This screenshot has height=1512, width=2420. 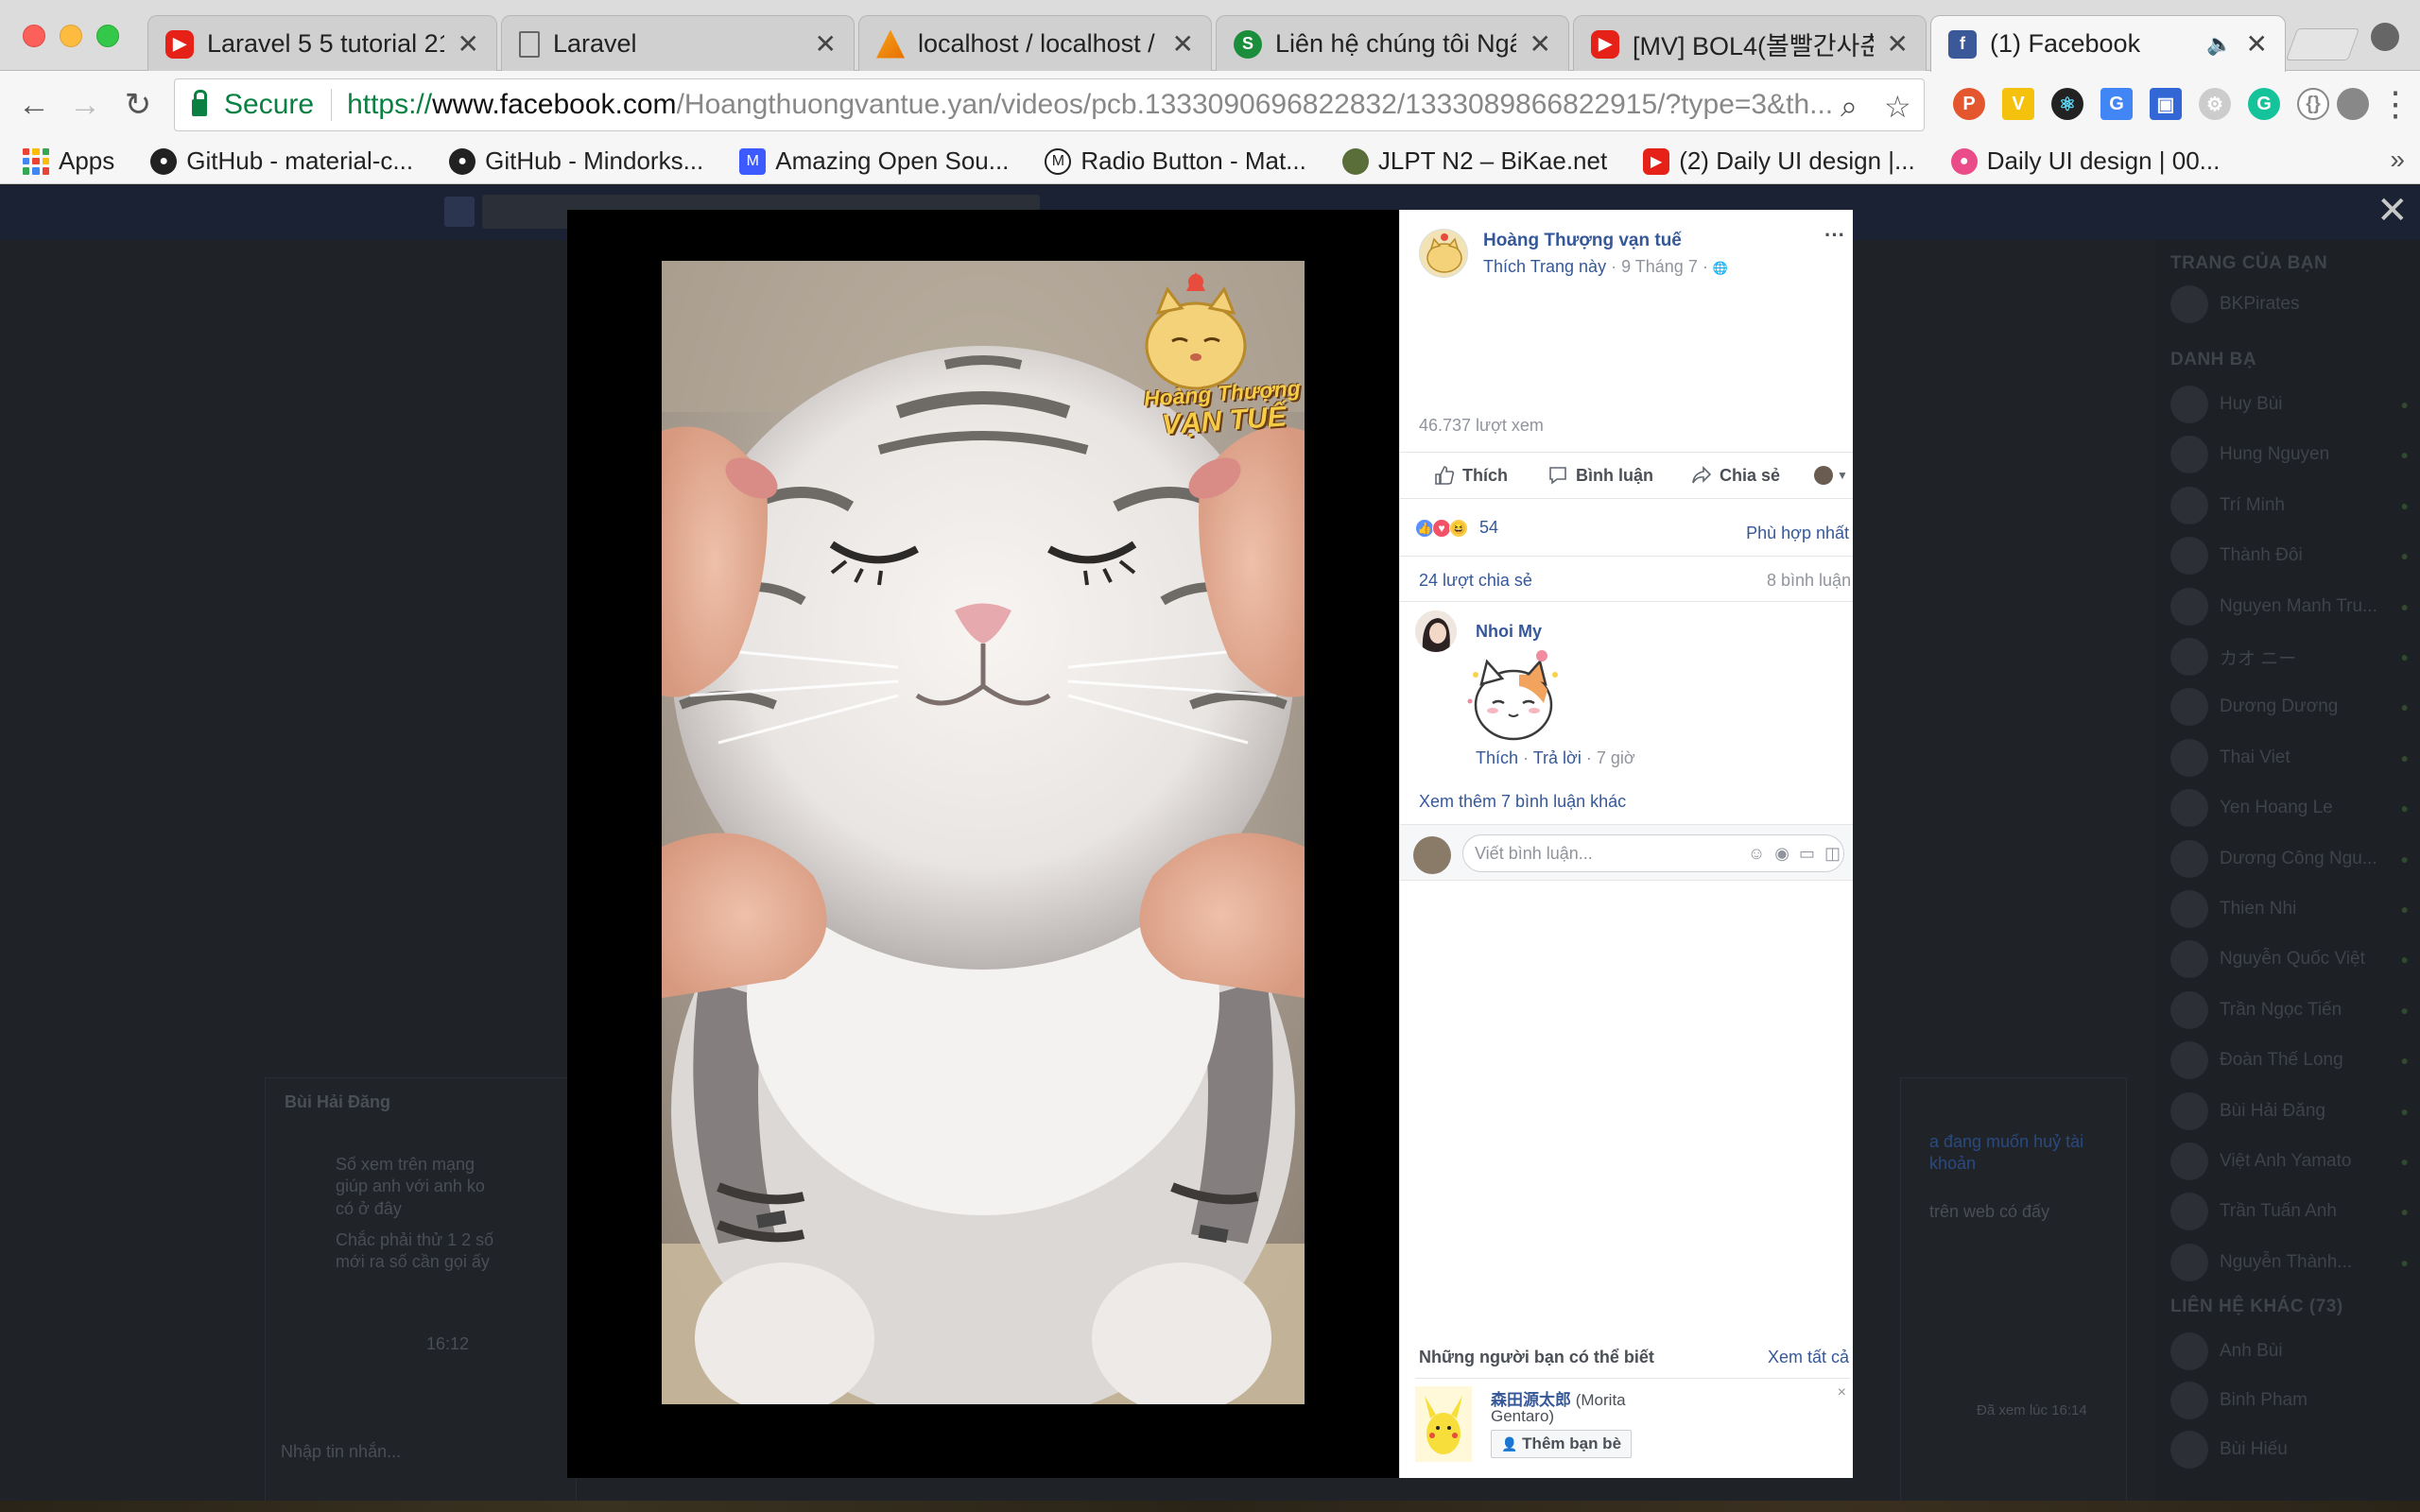 I want to click on sidebar-page-item: BKPirates, so click(x=2293, y=304).